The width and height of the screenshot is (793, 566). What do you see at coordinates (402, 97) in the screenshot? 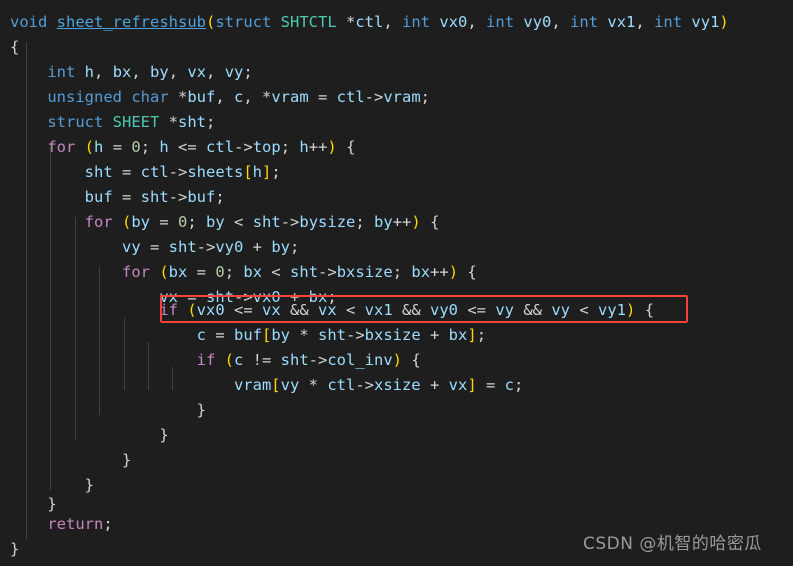
I see `token-var: vram` at bounding box center [402, 97].